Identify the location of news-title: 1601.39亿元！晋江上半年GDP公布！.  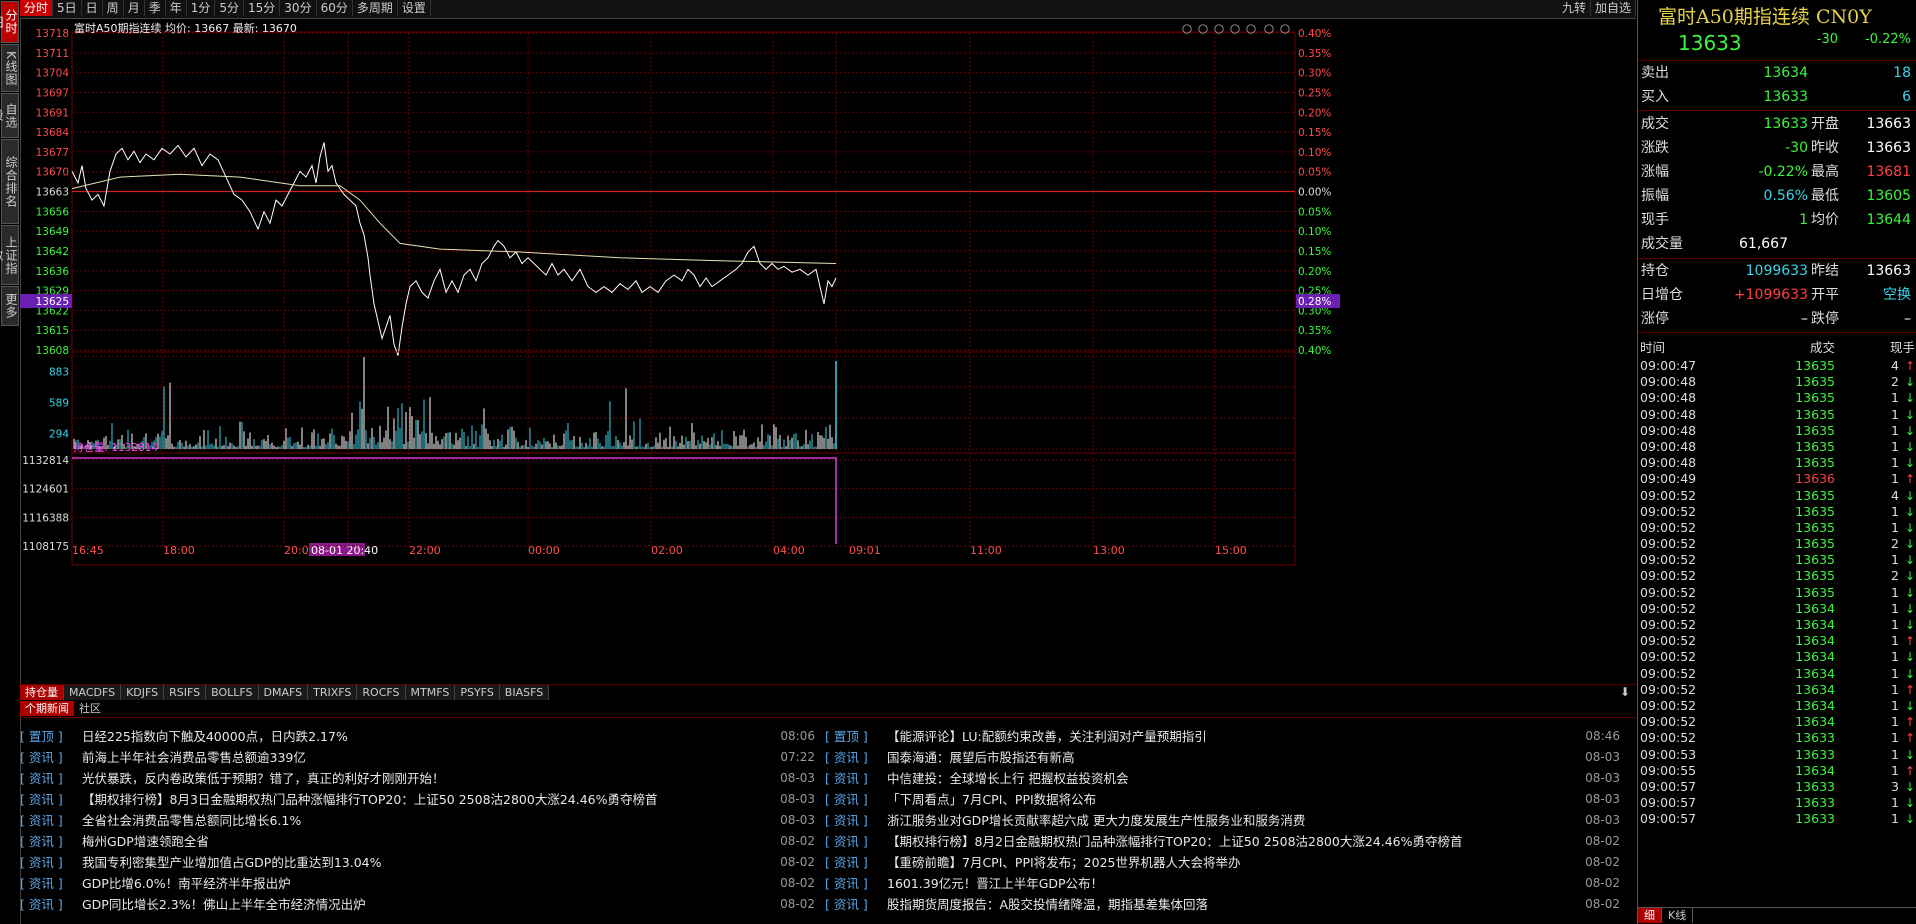
(995, 883).